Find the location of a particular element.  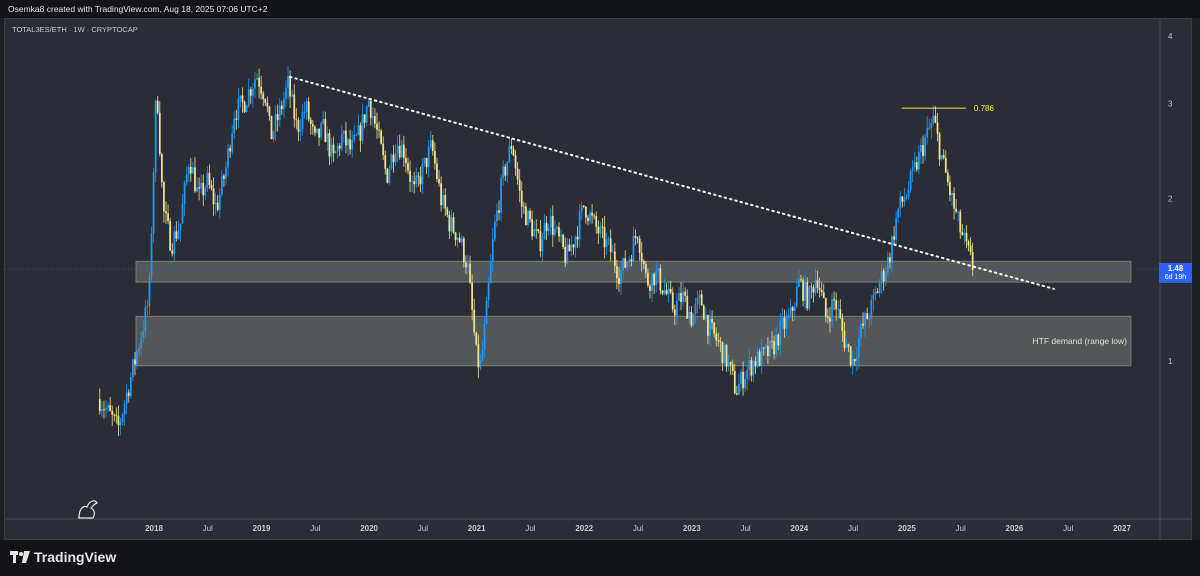

x-tick-label: 2026 is located at coordinates (1015, 528).